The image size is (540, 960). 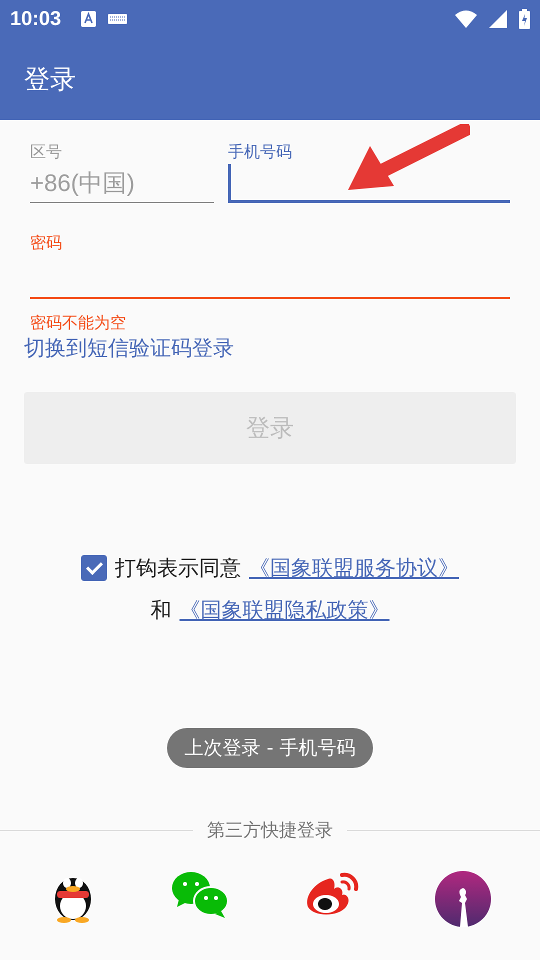 What do you see at coordinates (260, 152) in the screenshot?
I see `field-label: 手机号码` at bounding box center [260, 152].